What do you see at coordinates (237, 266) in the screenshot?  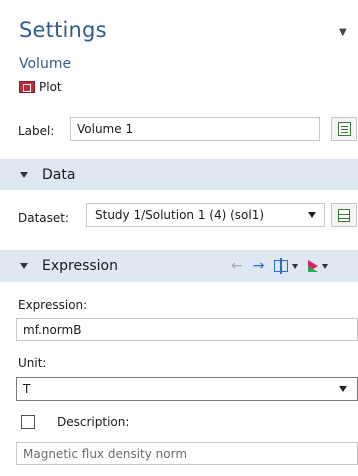 I see `back-arrow-icon: ←` at bounding box center [237, 266].